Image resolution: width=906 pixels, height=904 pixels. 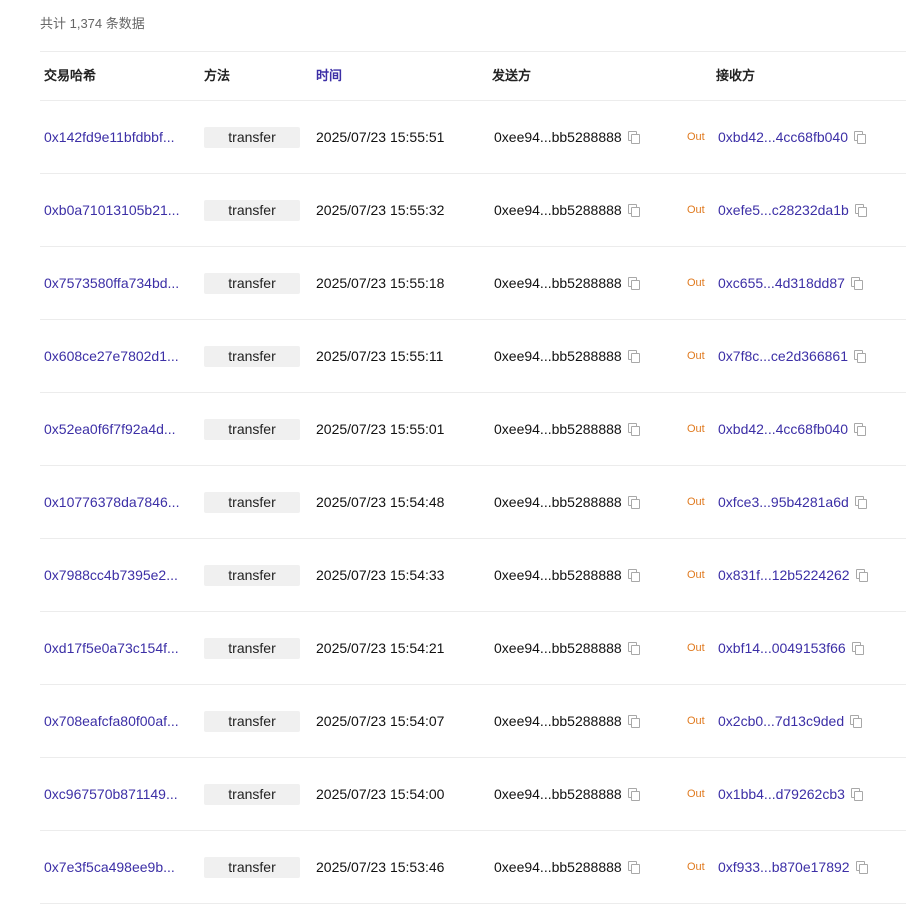 What do you see at coordinates (783, 502) in the screenshot?
I see `to-address-link: 0xfce3...95b4281a6d` at bounding box center [783, 502].